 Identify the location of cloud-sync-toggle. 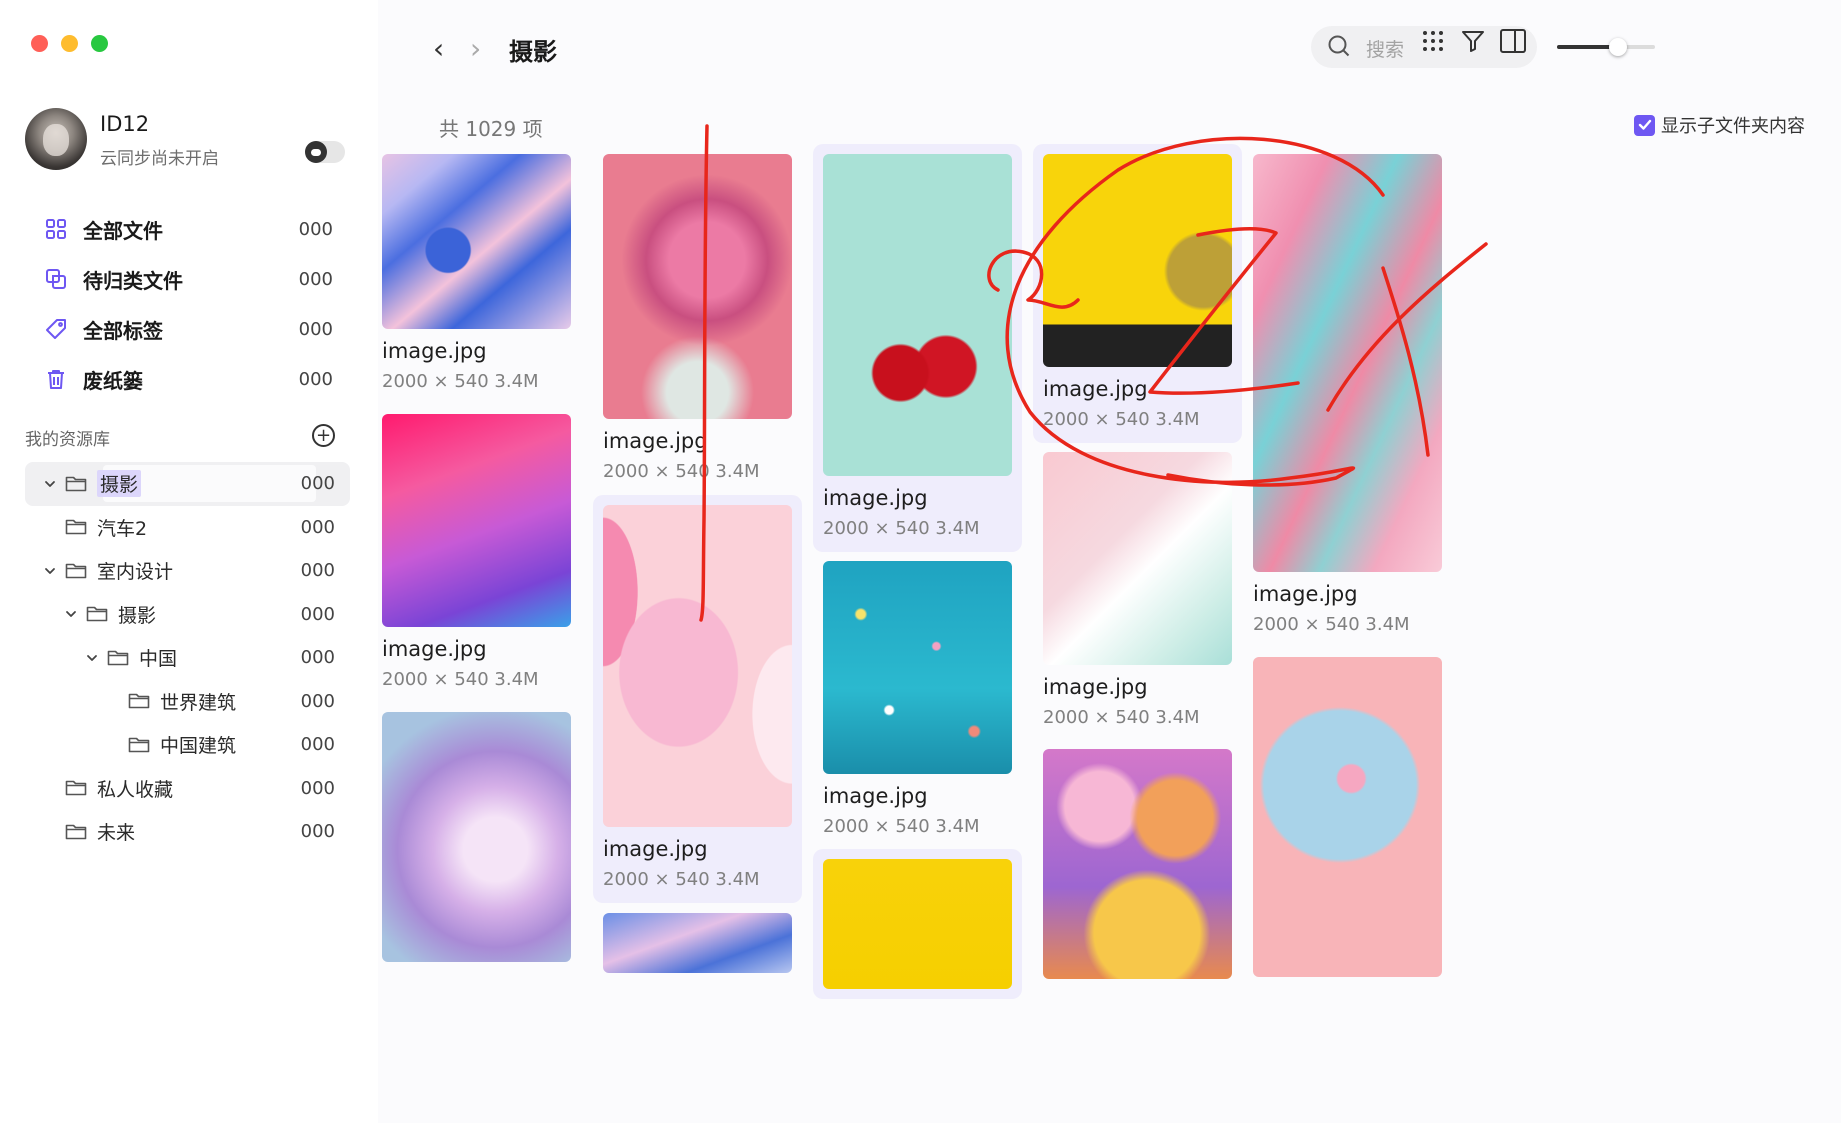
(325, 152).